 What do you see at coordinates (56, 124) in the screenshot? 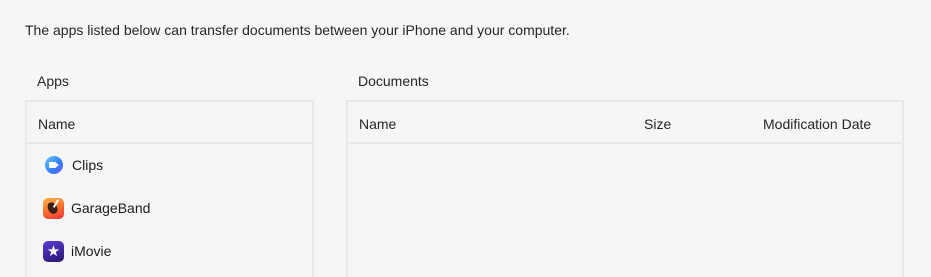
I see `apps-name-column-header: Name` at bounding box center [56, 124].